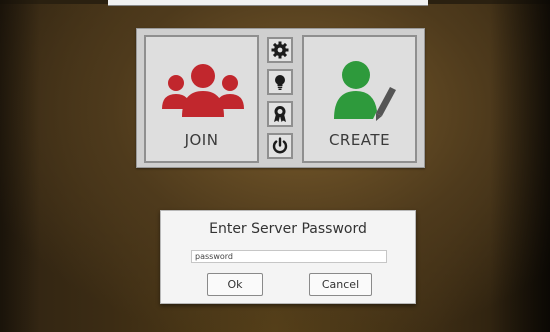 This screenshot has width=550, height=332. I want to click on gear-icon, so click(280, 50).